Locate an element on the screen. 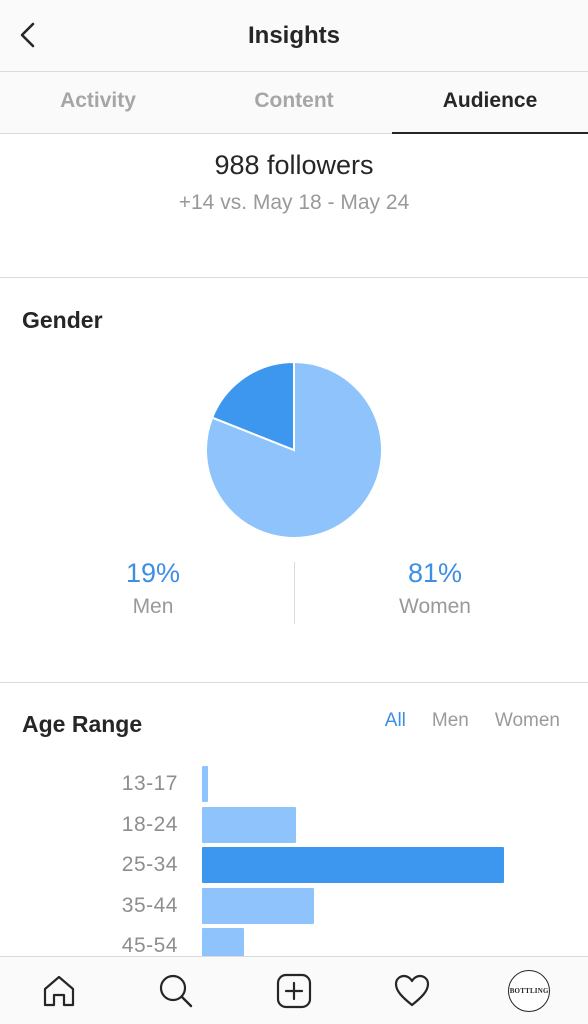 Image resolution: width=588 pixels, height=1024 pixels. search-icon is located at coordinates (176, 991).